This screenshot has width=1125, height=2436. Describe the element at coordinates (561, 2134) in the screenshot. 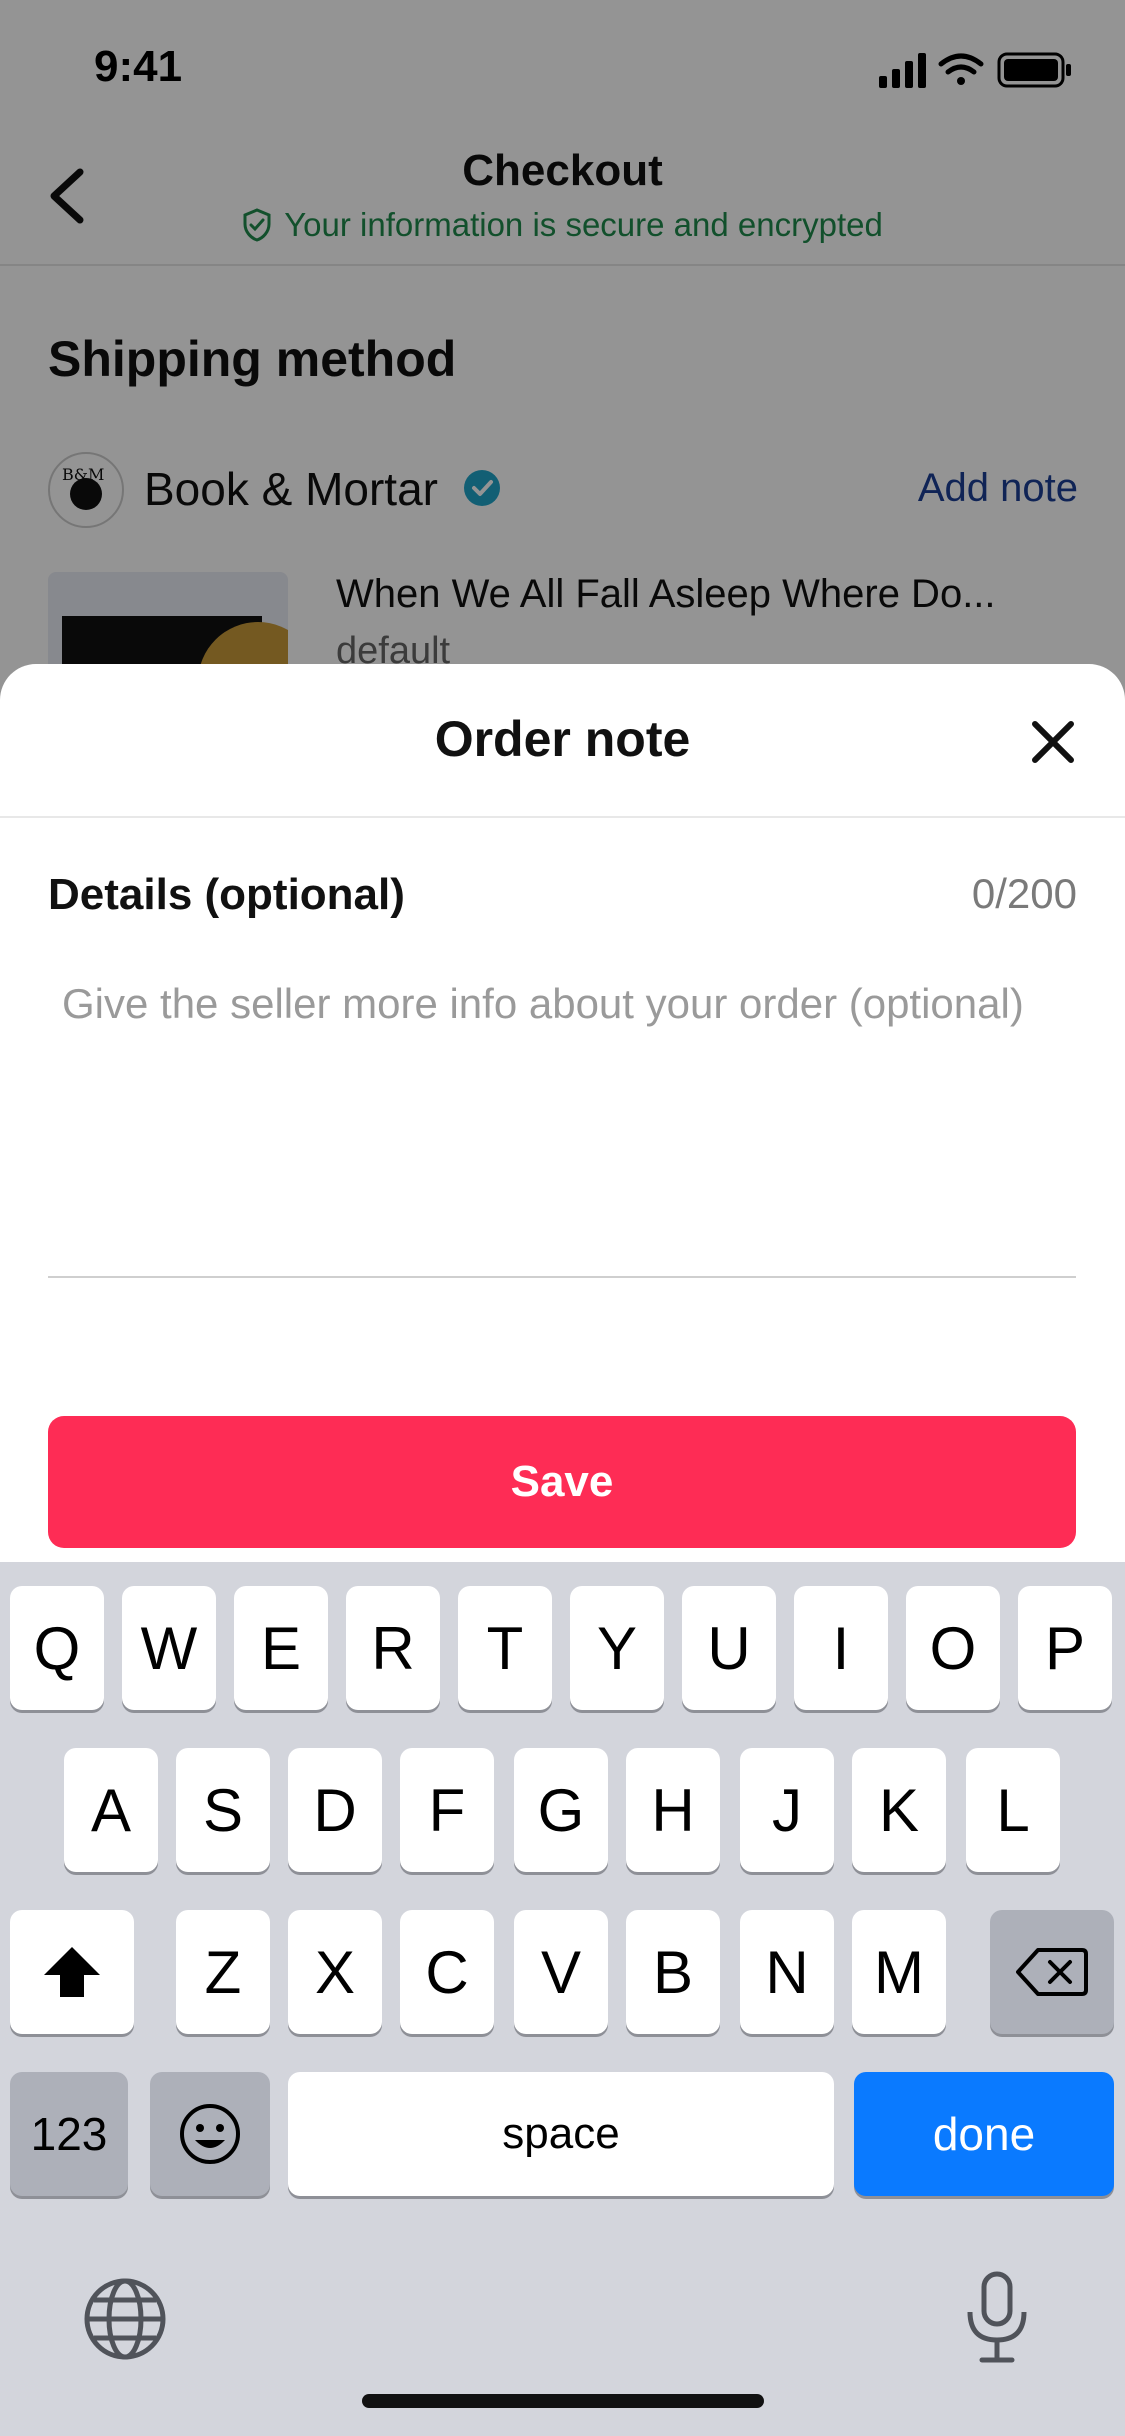

I see `space-key: space` at that location.